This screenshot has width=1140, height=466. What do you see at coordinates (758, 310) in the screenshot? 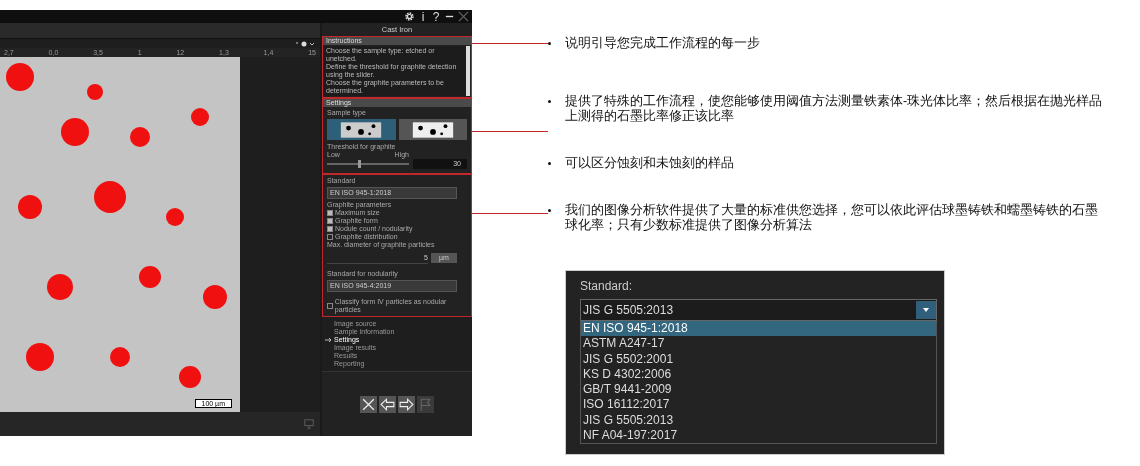
I see `standard-select: JIS G 5505:2013` at bounding box center [758, 310].